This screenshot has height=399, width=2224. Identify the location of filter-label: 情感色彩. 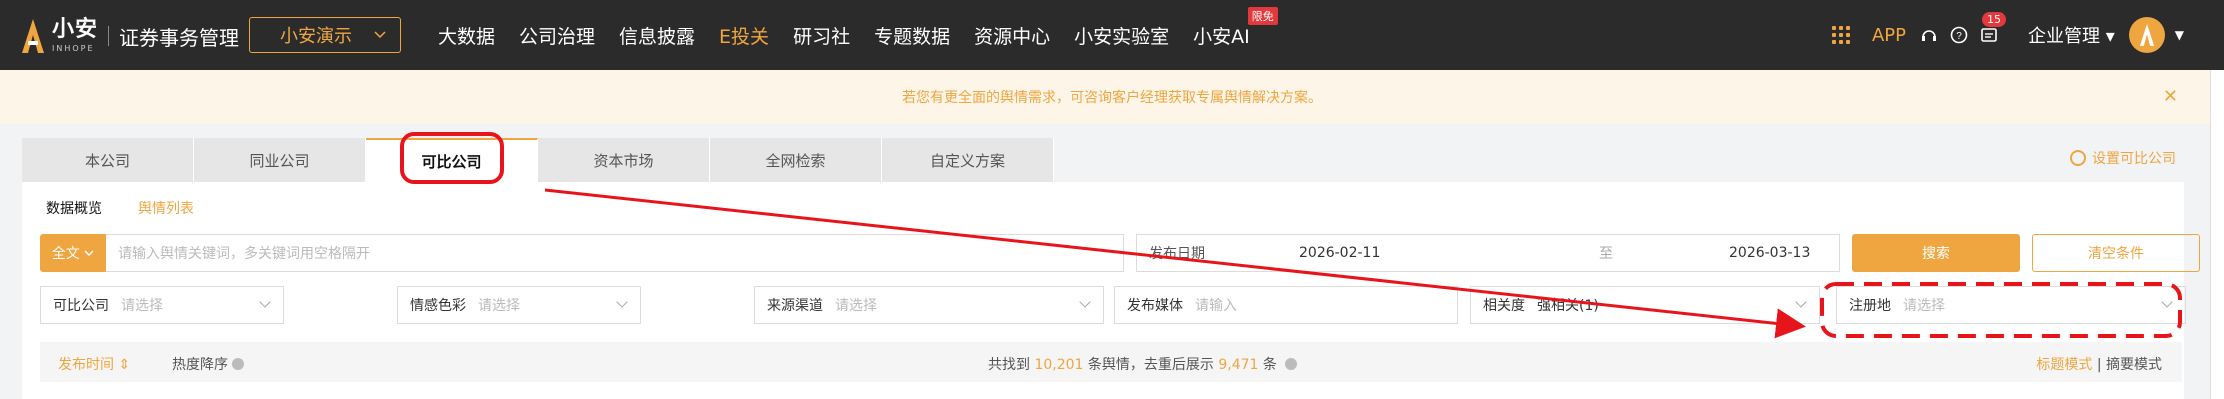
(438, 306).